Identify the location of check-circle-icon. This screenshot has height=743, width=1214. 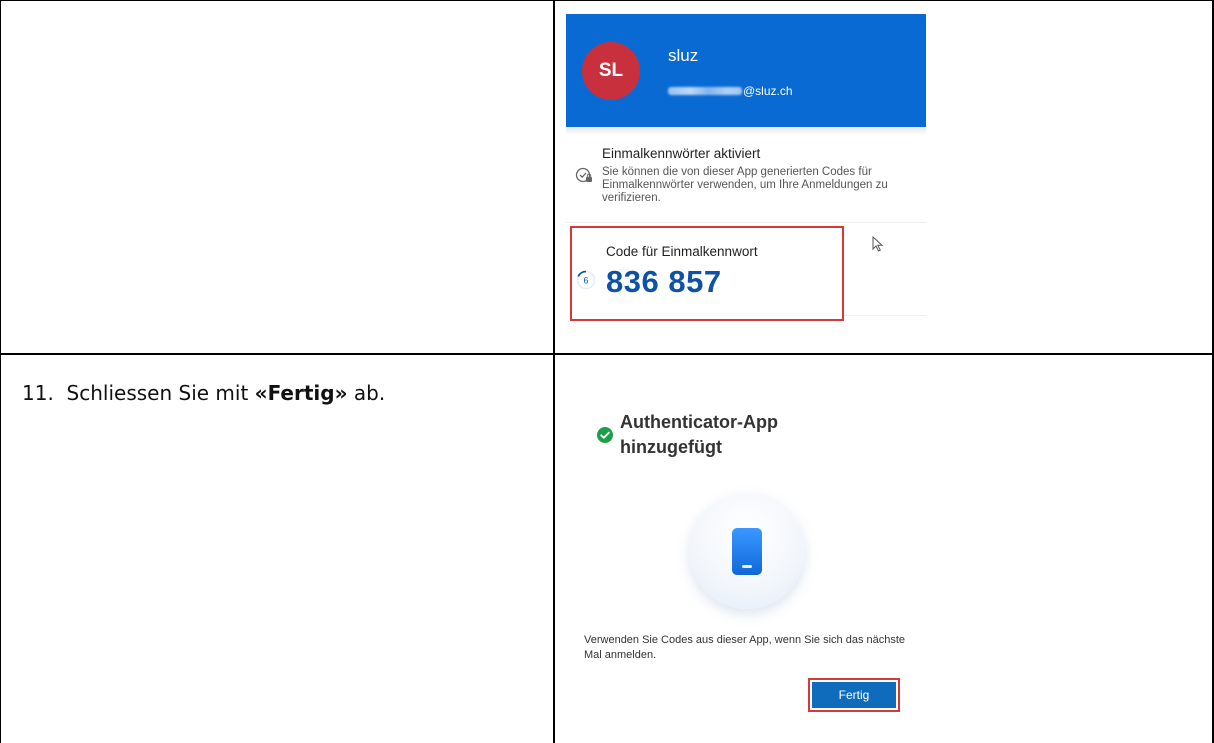
(605, 435).